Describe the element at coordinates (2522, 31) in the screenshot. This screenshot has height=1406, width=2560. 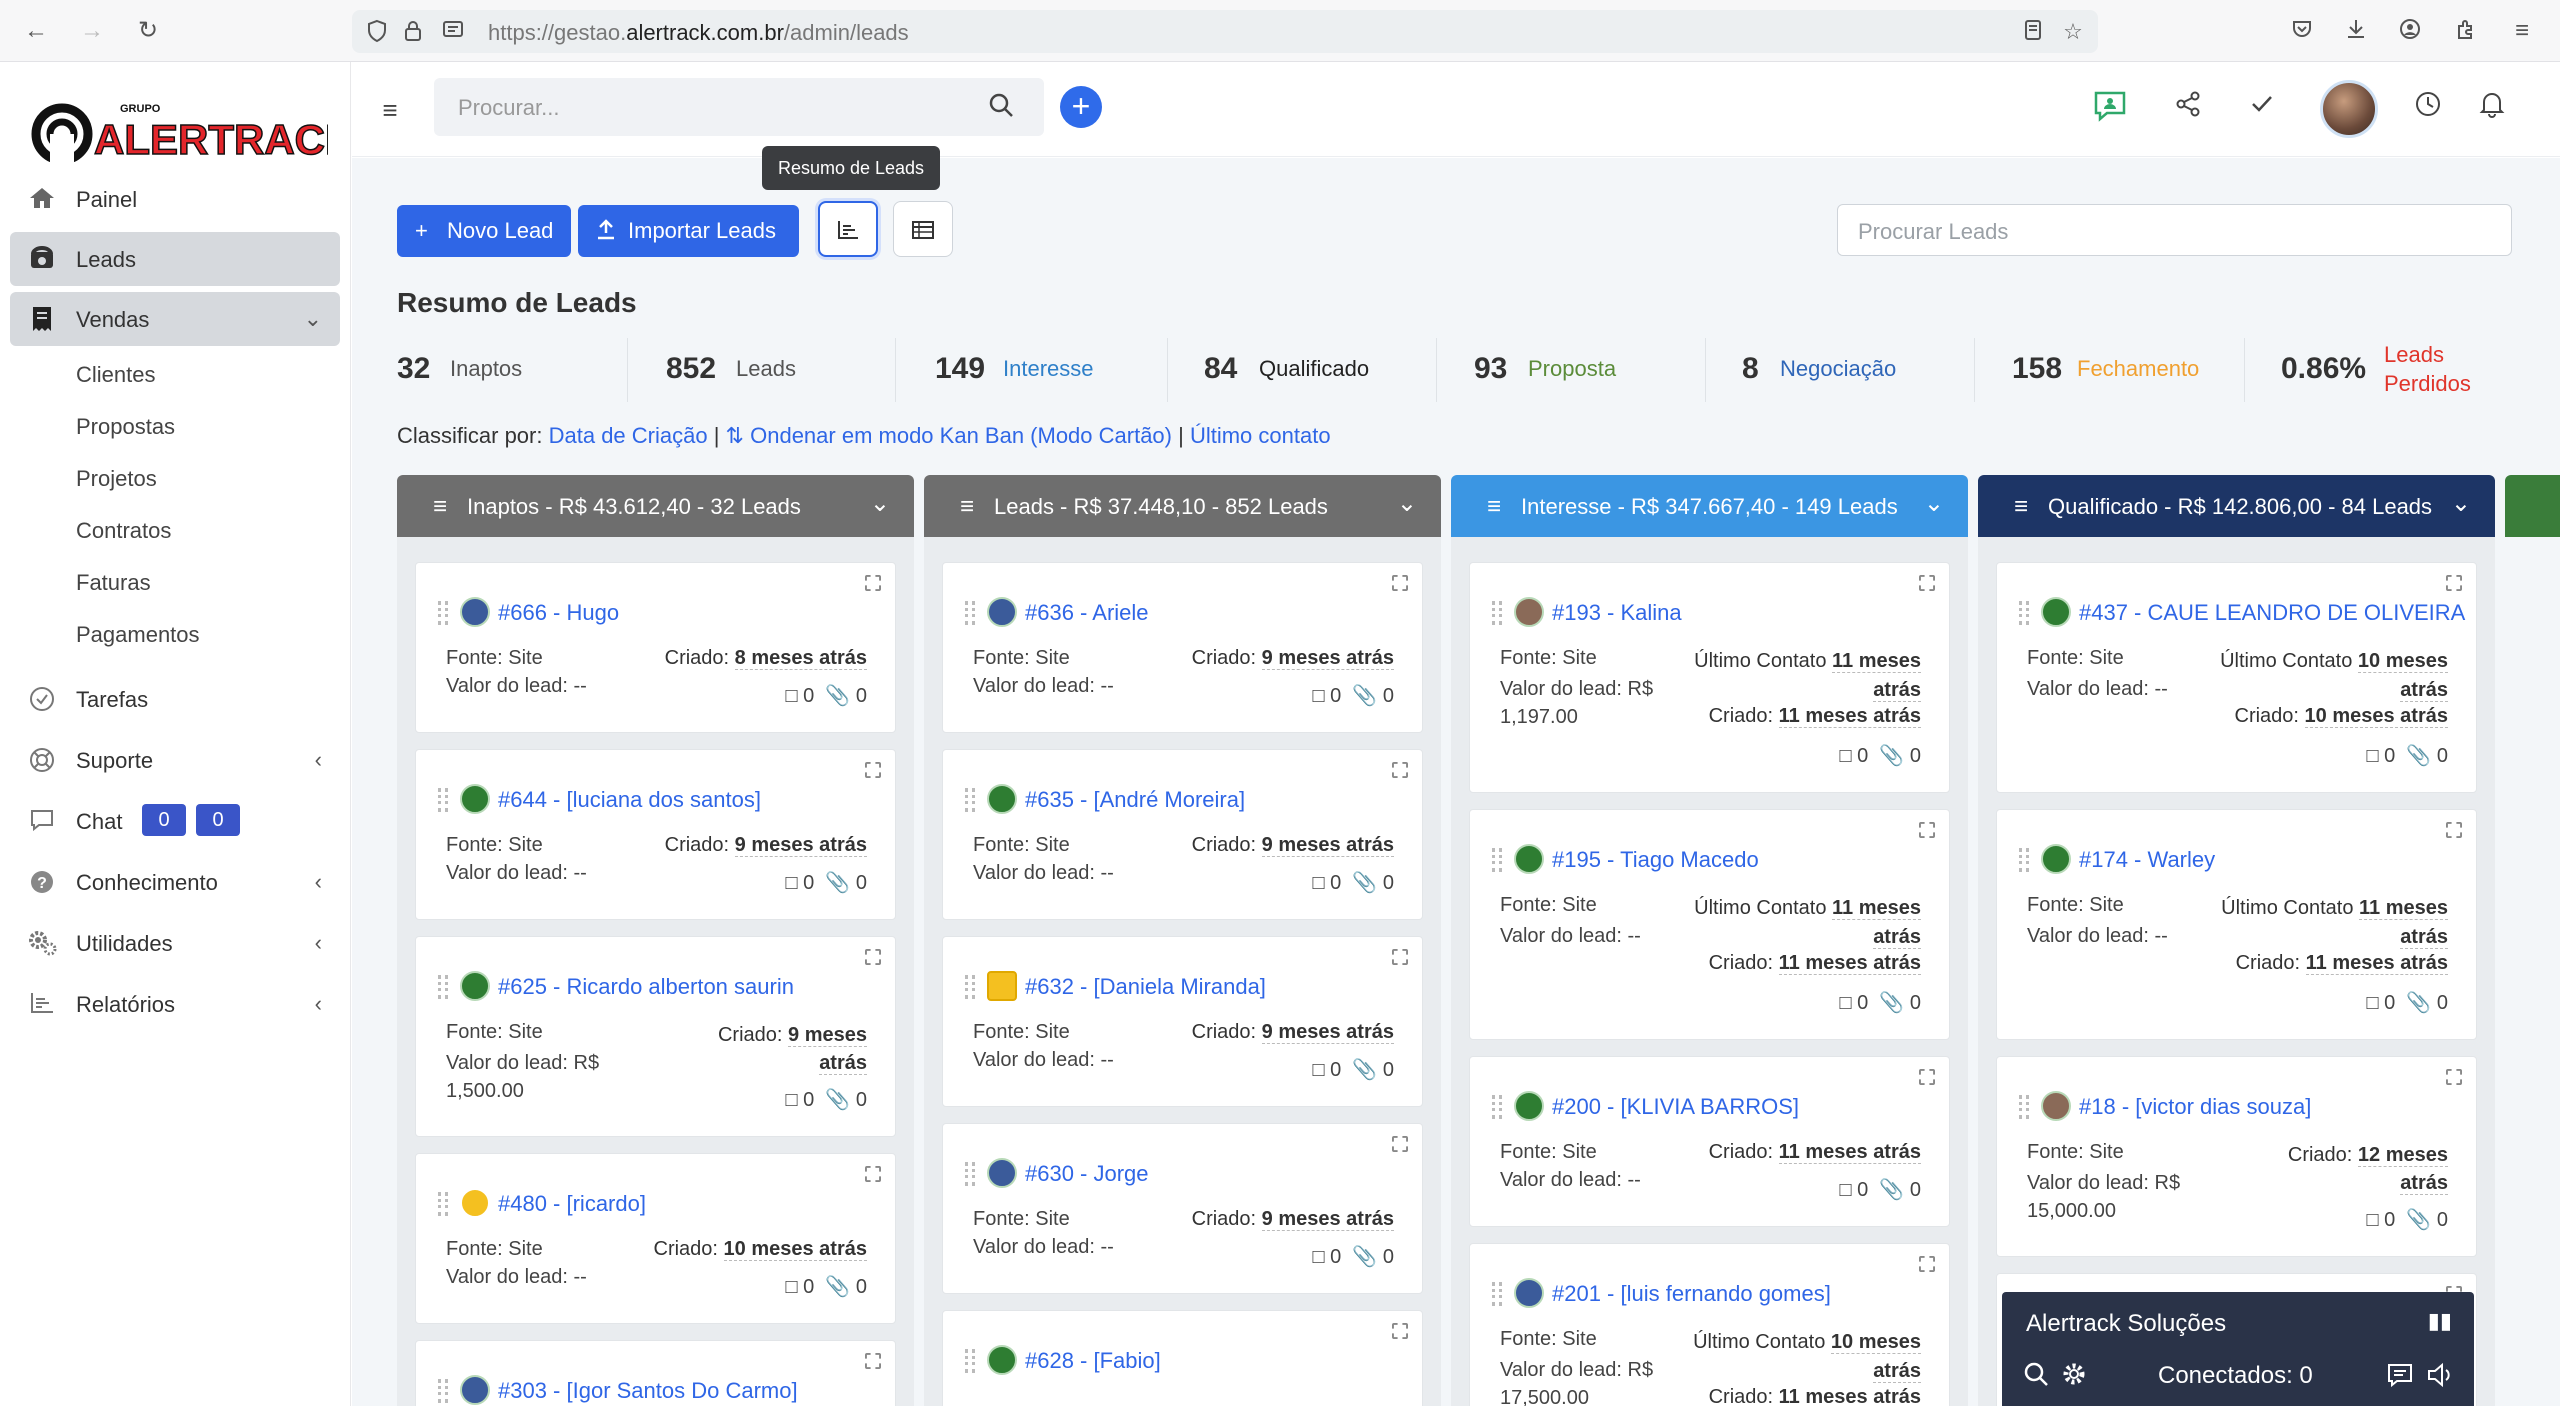
I see `menu-icon: ≡` at that location.